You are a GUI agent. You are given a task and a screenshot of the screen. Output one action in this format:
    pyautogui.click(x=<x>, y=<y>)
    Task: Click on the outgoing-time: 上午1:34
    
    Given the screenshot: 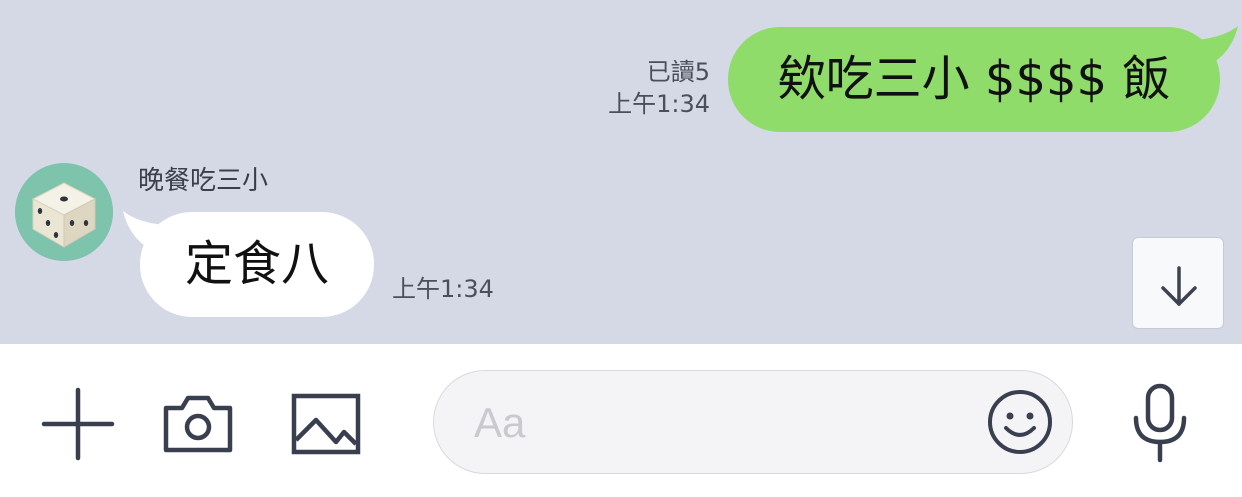 What is the action you would take?
    pyautogui.click(x=659, y=104)
    